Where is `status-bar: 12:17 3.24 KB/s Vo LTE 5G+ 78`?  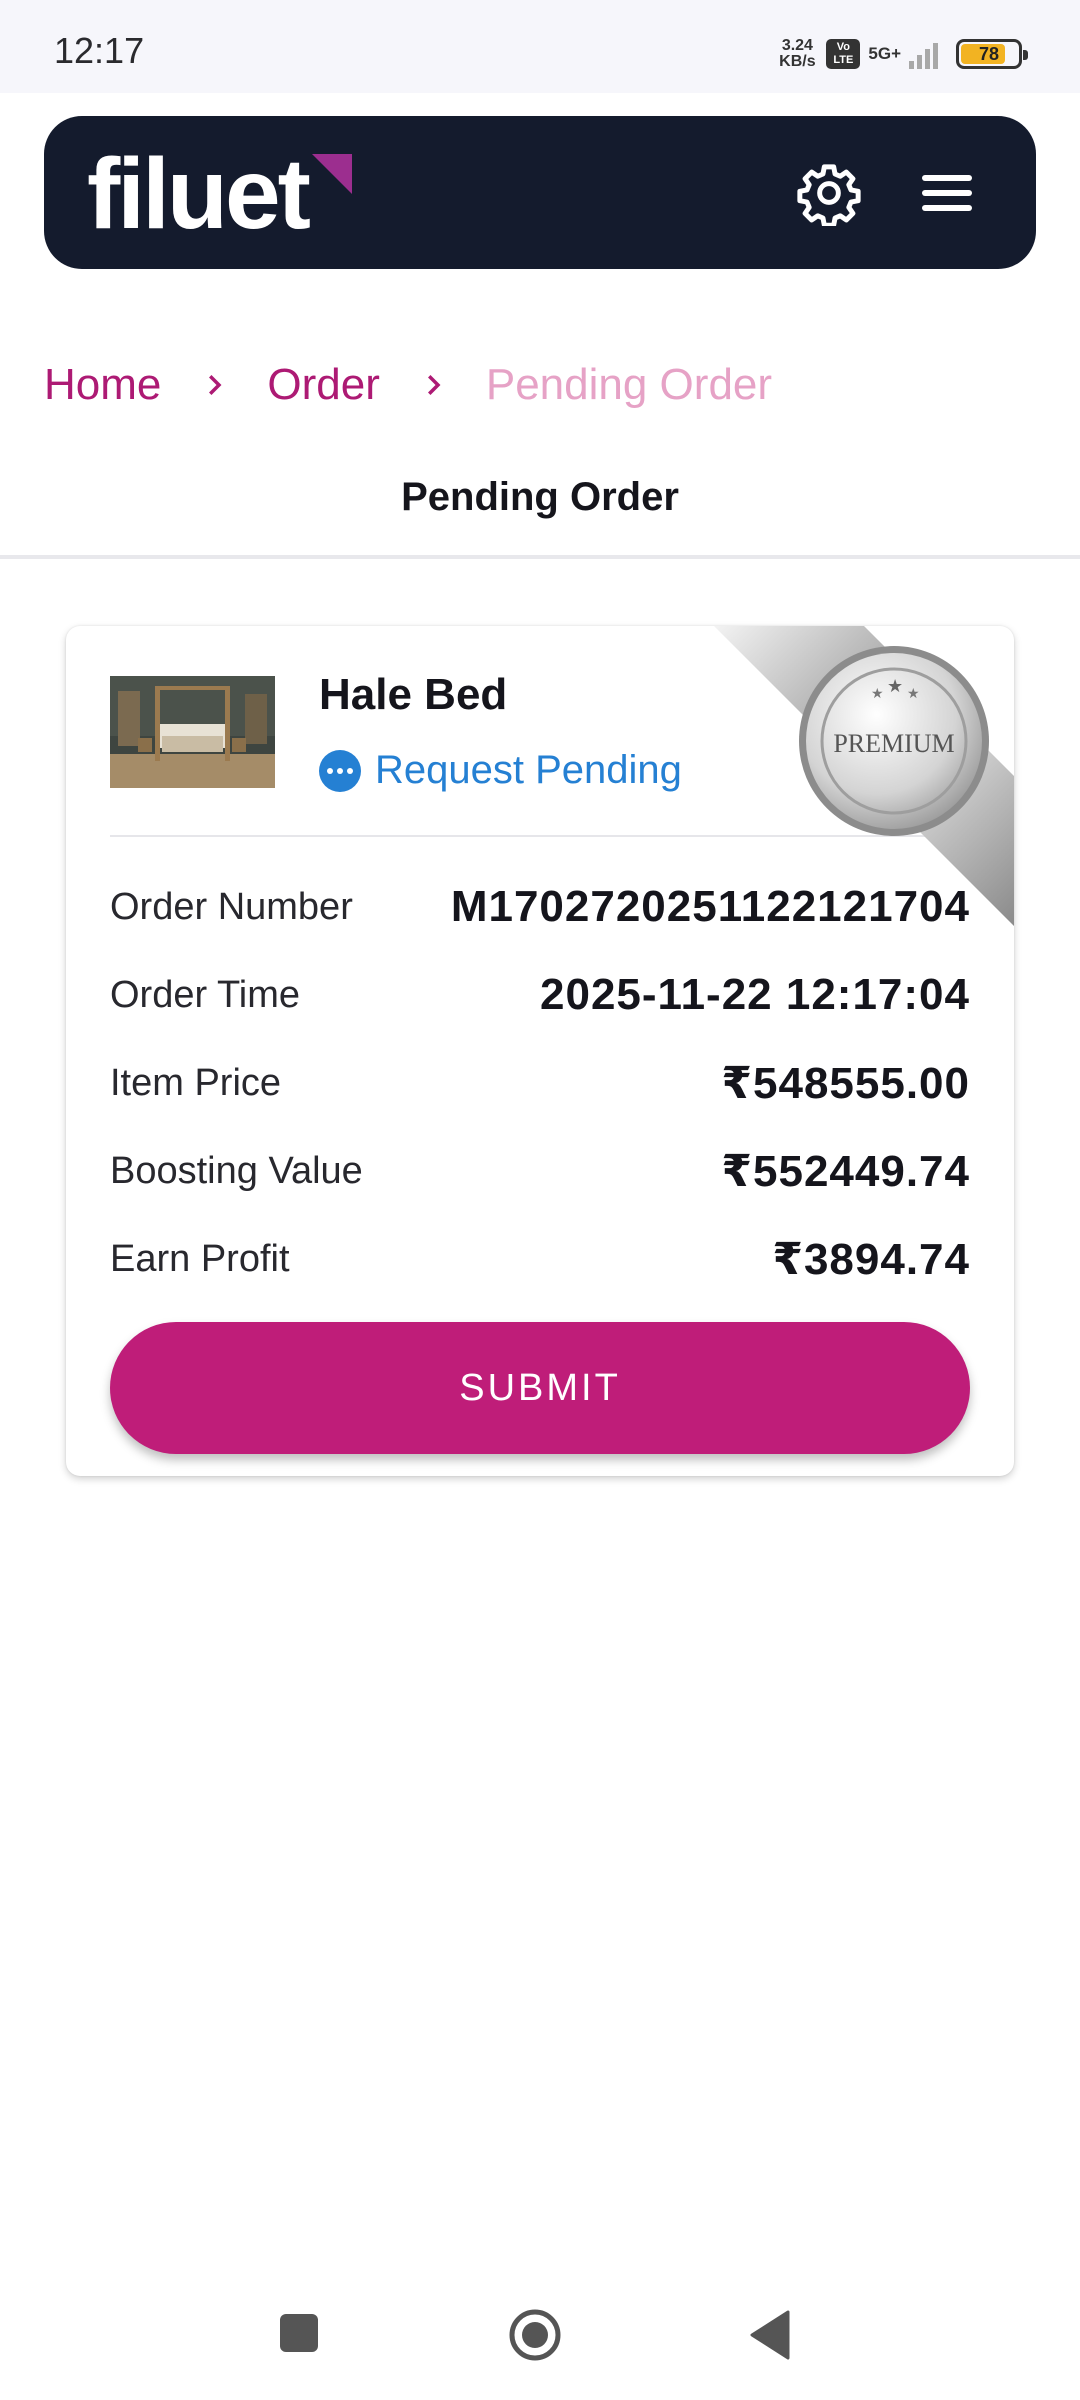
status-bar: 12:17 3.24 KB/s Vo LTE 5G+ 78 is located at coordinates (540, 46).